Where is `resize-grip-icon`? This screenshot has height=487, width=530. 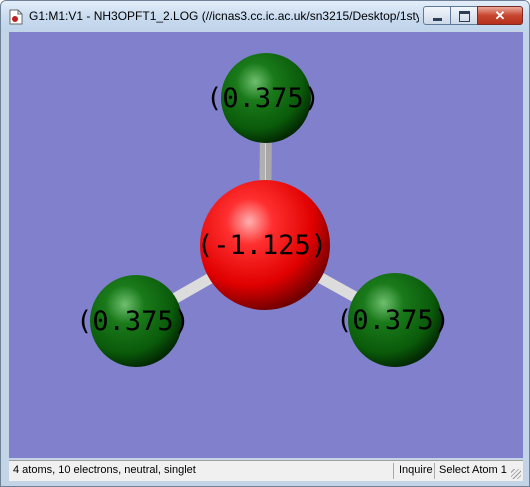
resize-grip-icon is located at coordinates (516, 474).